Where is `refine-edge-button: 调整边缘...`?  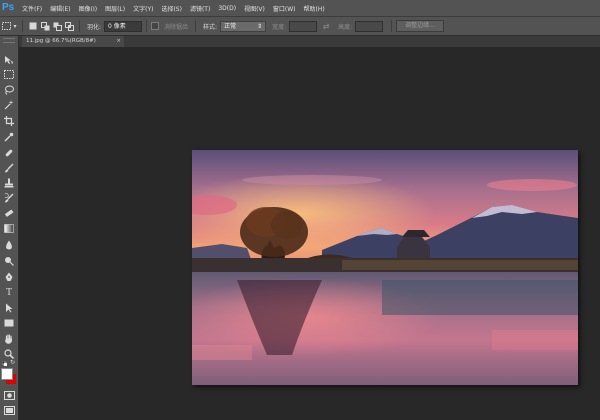 refine-edge-button: 调整边缘... is located at coordinates (420, 26).